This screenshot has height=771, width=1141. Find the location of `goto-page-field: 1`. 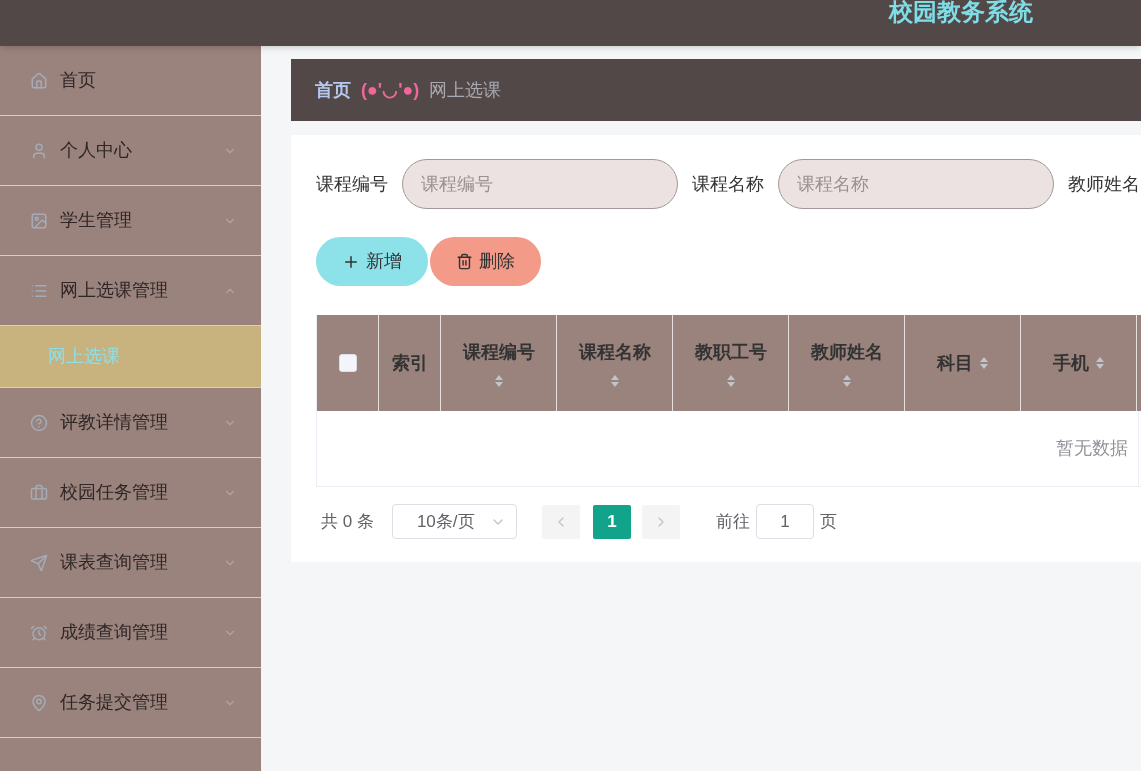

goto-page-field: 1 is located at coordinates (784, 521).